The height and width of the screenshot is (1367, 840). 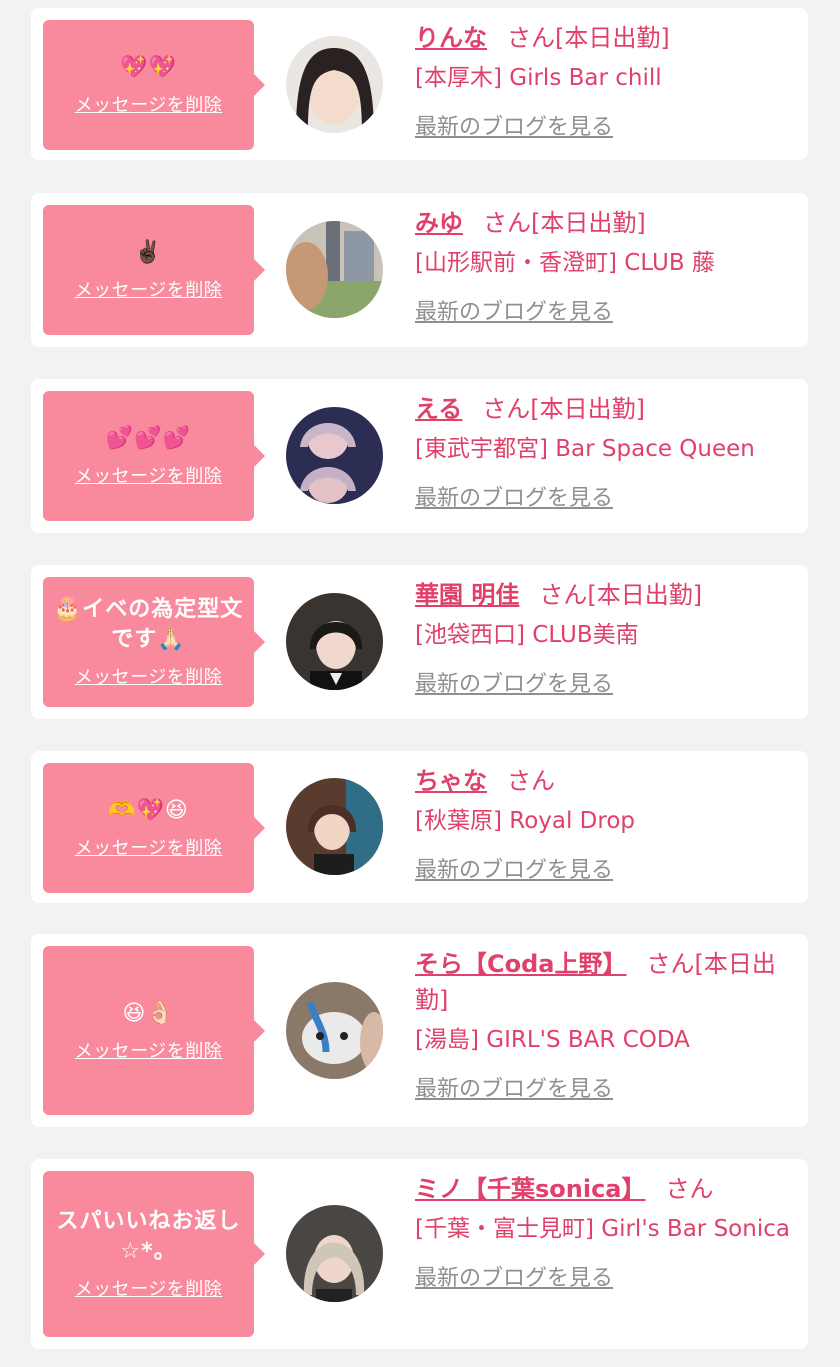 What do you see at coordinates (530, 1189) in the screenshot?
I see `cast-name-link: ミノ【千葉sonica】` at bounding box center [530, 1189].